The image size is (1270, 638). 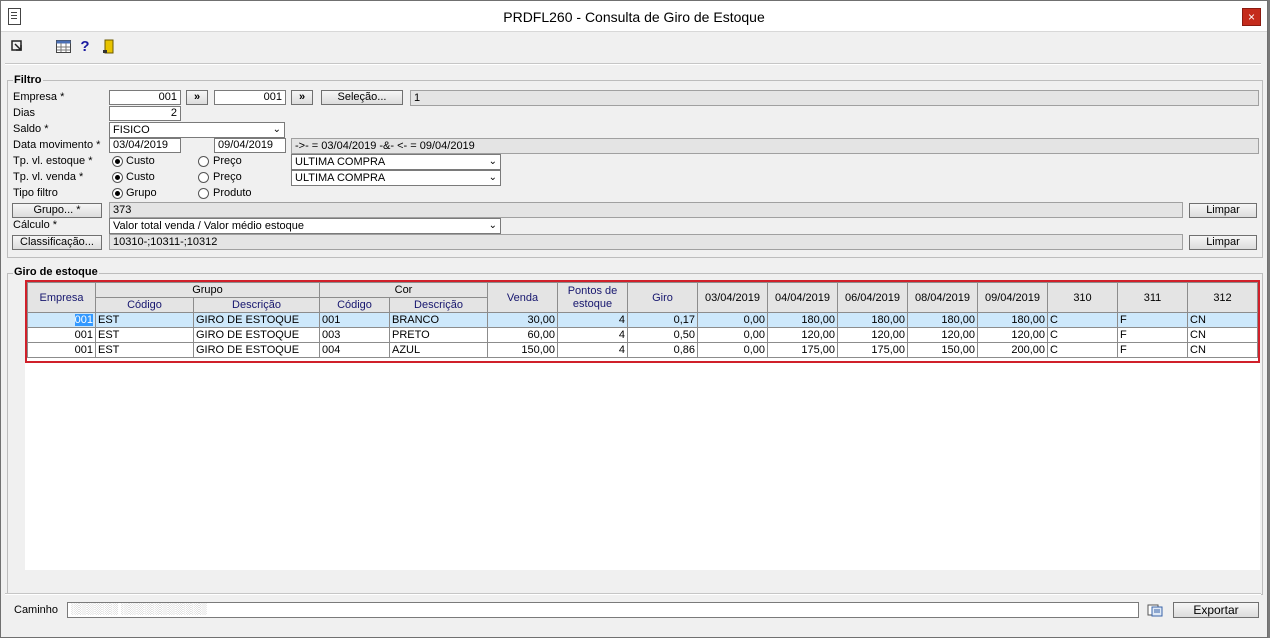 I want to click on grupo-limpar-button: Limpar, so click(x=1223, y=210).